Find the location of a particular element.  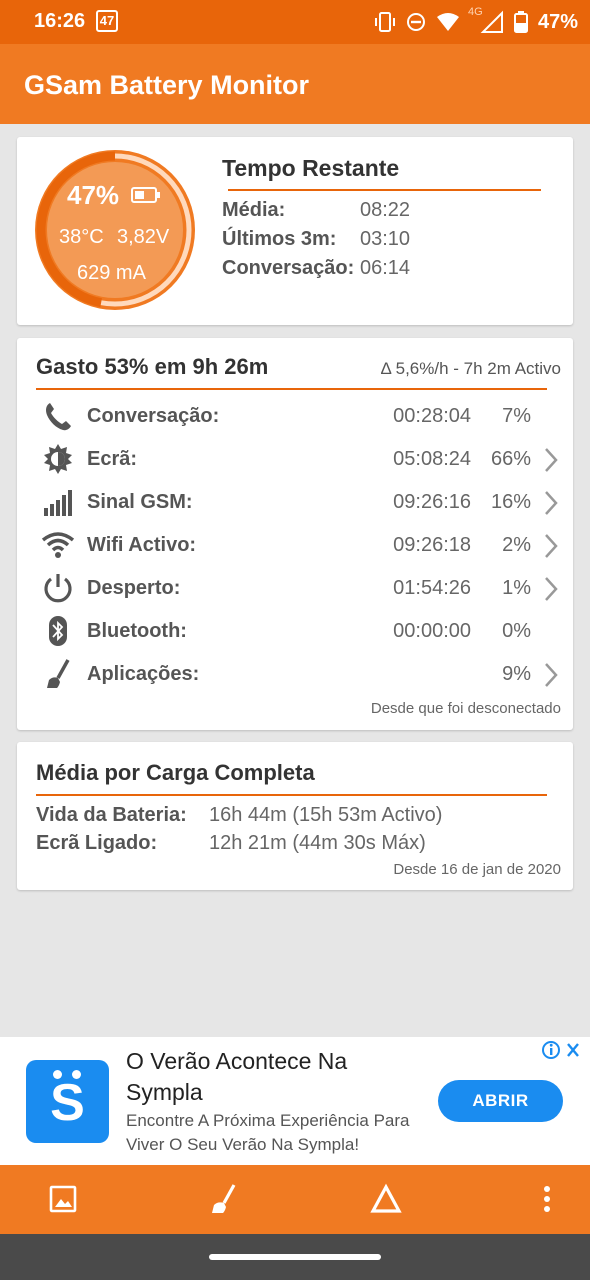

remaining-label: Média: is located at coordinates (254, 210).